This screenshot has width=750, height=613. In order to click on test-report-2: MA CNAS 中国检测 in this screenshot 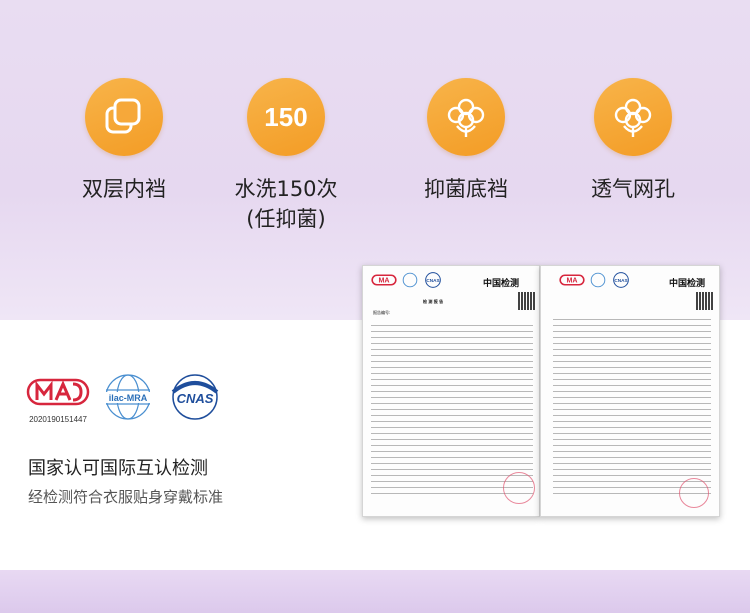, I will do `click(630, 391)`.